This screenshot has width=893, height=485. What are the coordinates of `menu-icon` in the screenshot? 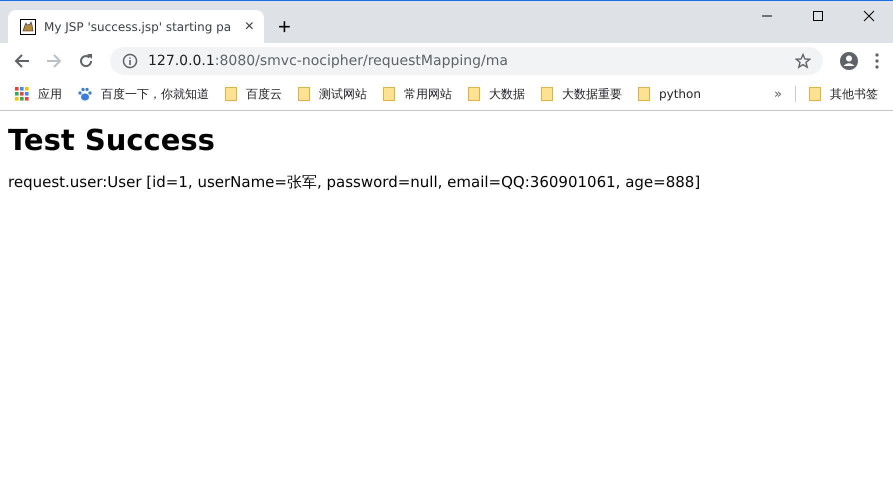 It's located at (877, 60).